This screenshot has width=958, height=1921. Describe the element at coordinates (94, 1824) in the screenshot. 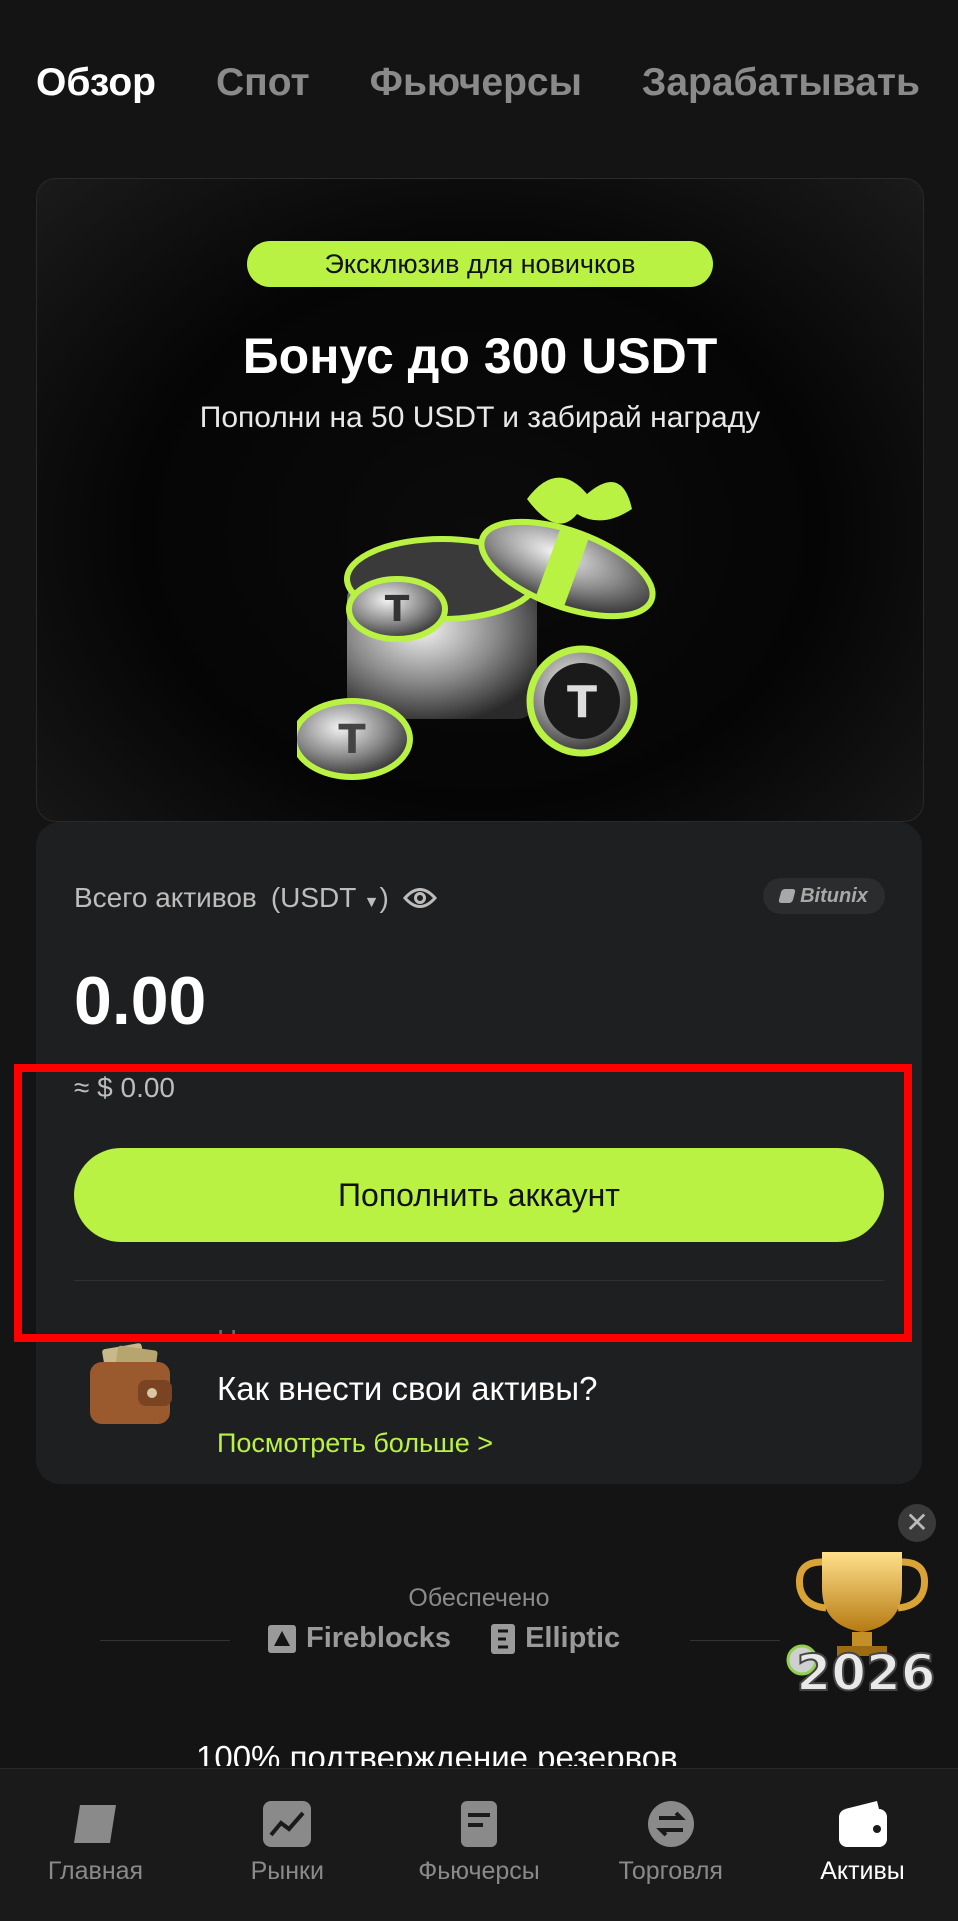

I see `home-icon` at that location.